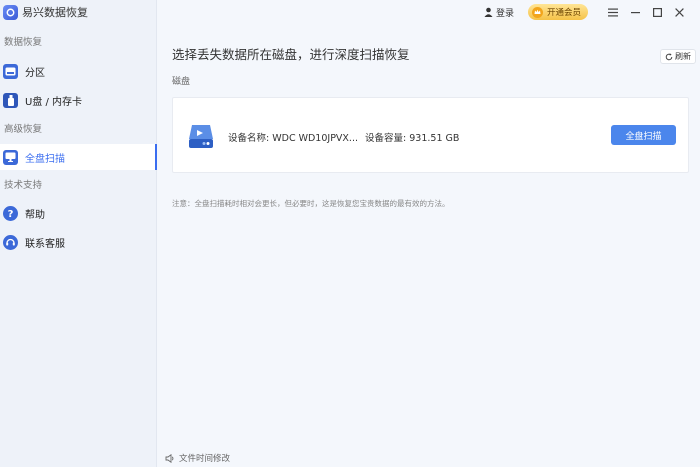 Image resolution: width=700 pixels, height=467 pixels. I want to click on monitor-icon, so click(10, 157).